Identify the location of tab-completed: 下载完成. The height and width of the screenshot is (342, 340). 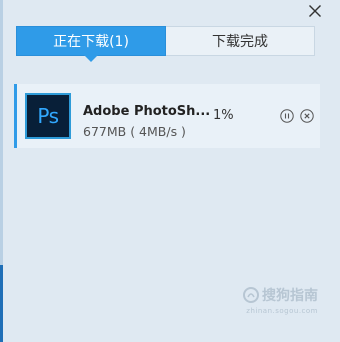
(240, 41).